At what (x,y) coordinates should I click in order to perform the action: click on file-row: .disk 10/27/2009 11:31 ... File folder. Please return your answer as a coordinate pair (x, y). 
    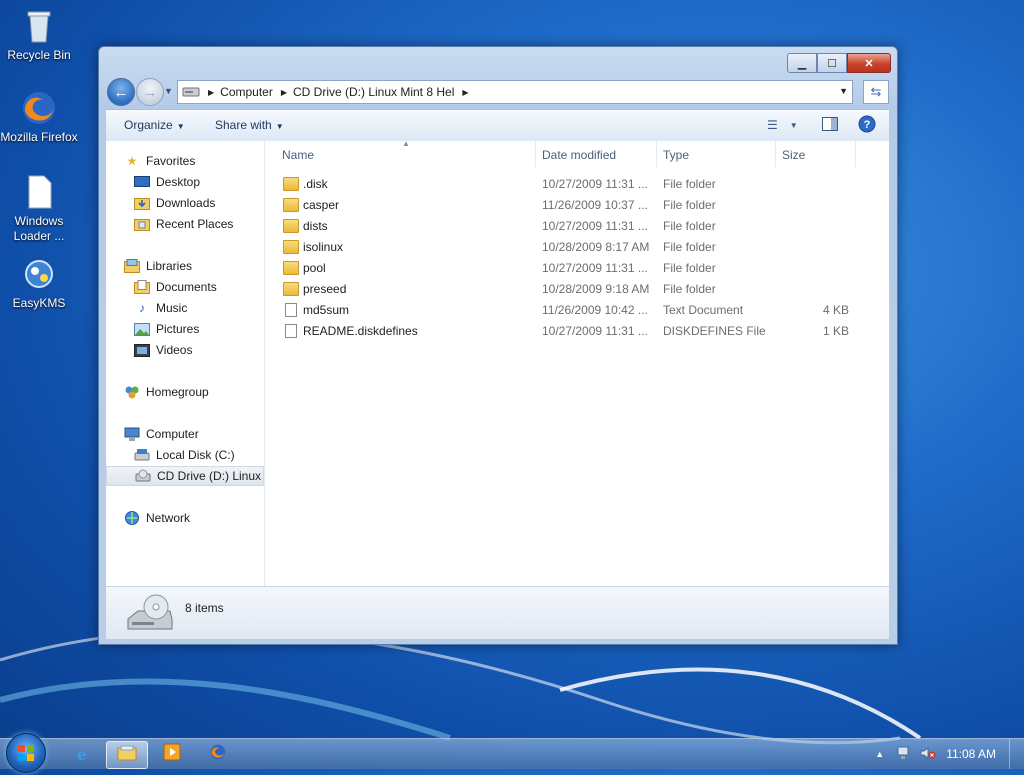
    Looking at the image, I should click on (579, 184).